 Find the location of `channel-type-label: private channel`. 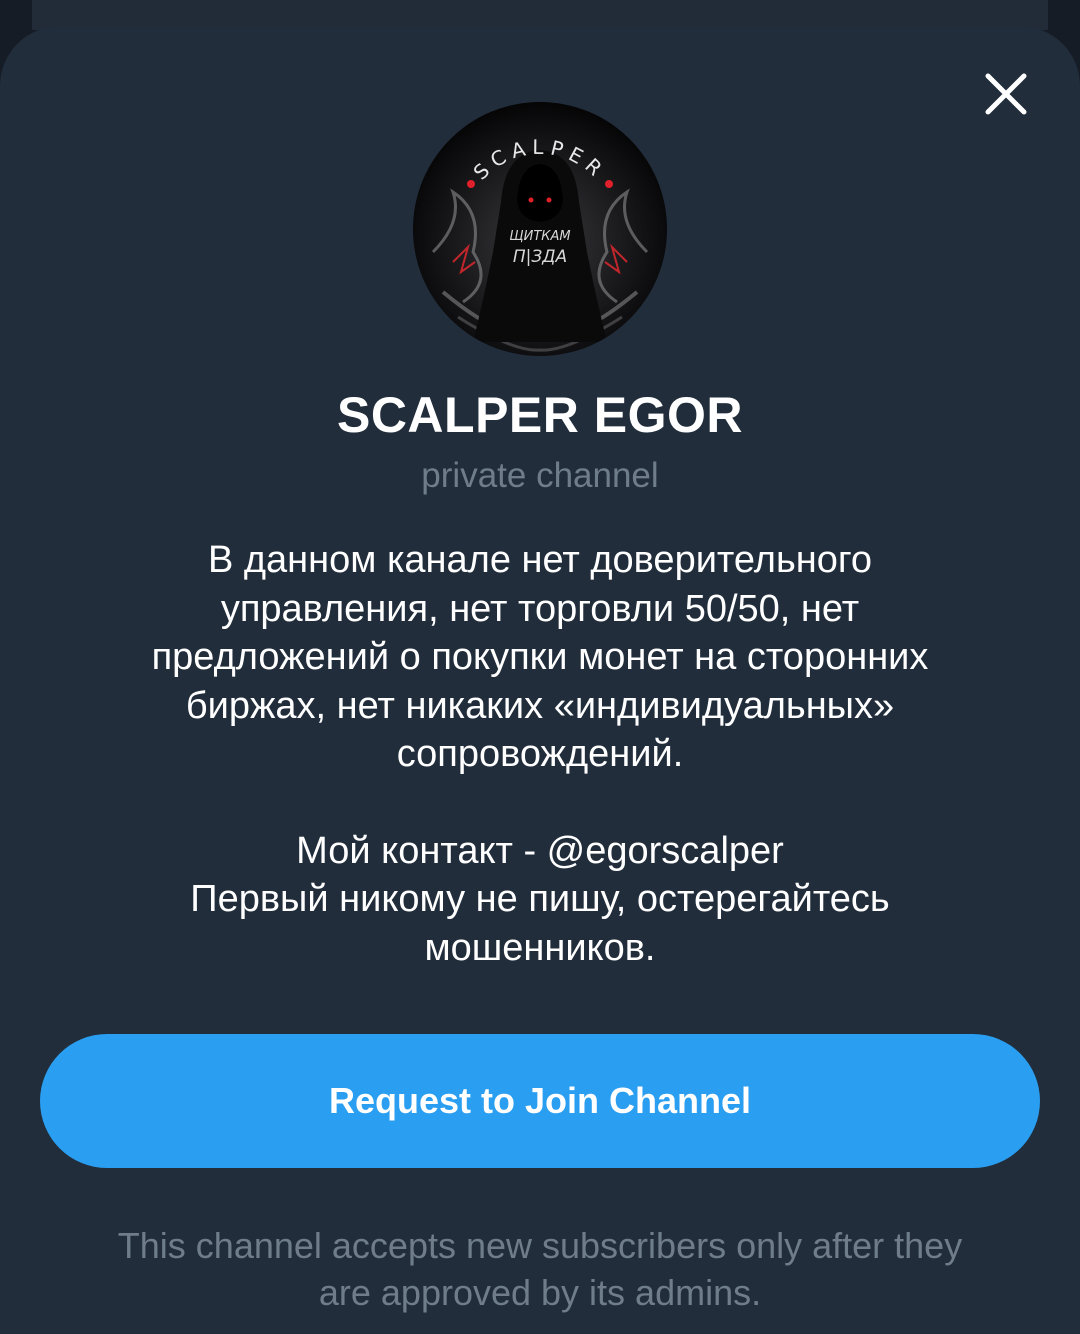

channel-type-label: private channel is located at coordinates (540, 475).